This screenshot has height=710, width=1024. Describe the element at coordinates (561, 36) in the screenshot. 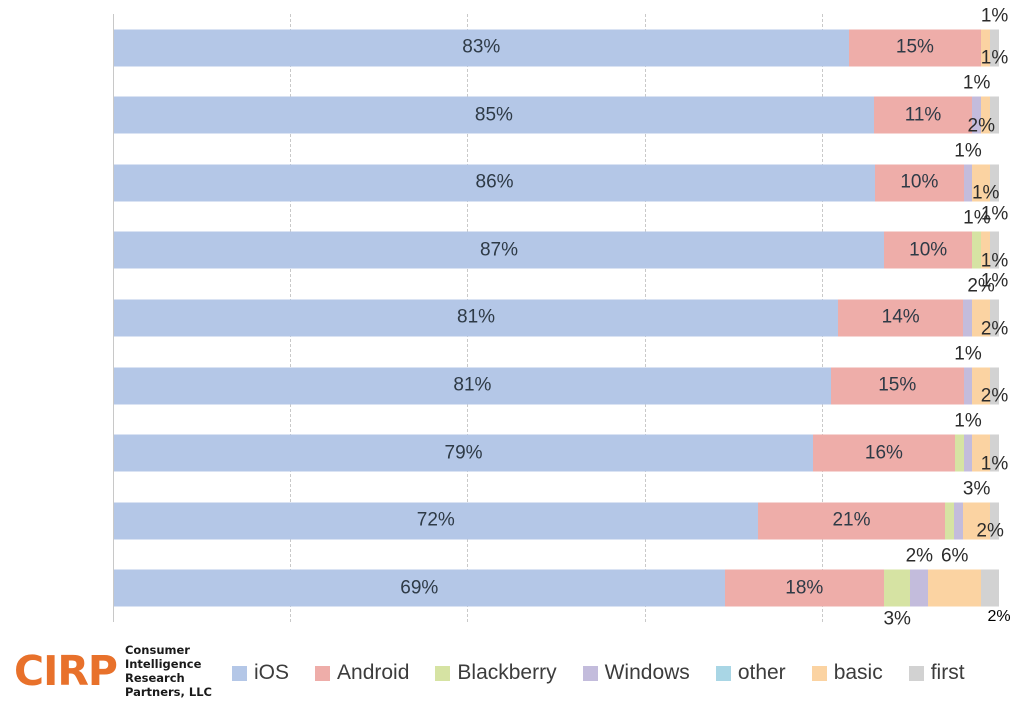

I see `stacked-bar: 83% 15% 1%` at that location.